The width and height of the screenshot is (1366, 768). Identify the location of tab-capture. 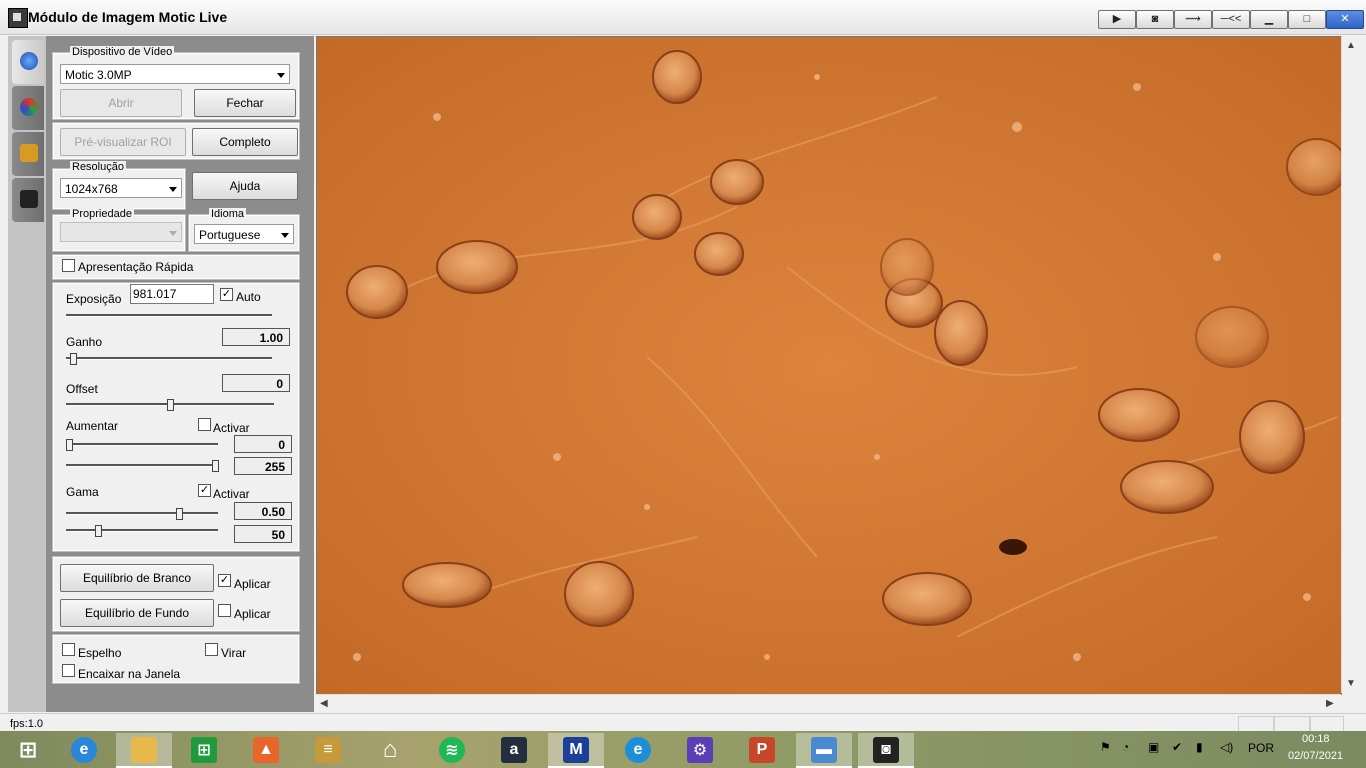
(28, 62).